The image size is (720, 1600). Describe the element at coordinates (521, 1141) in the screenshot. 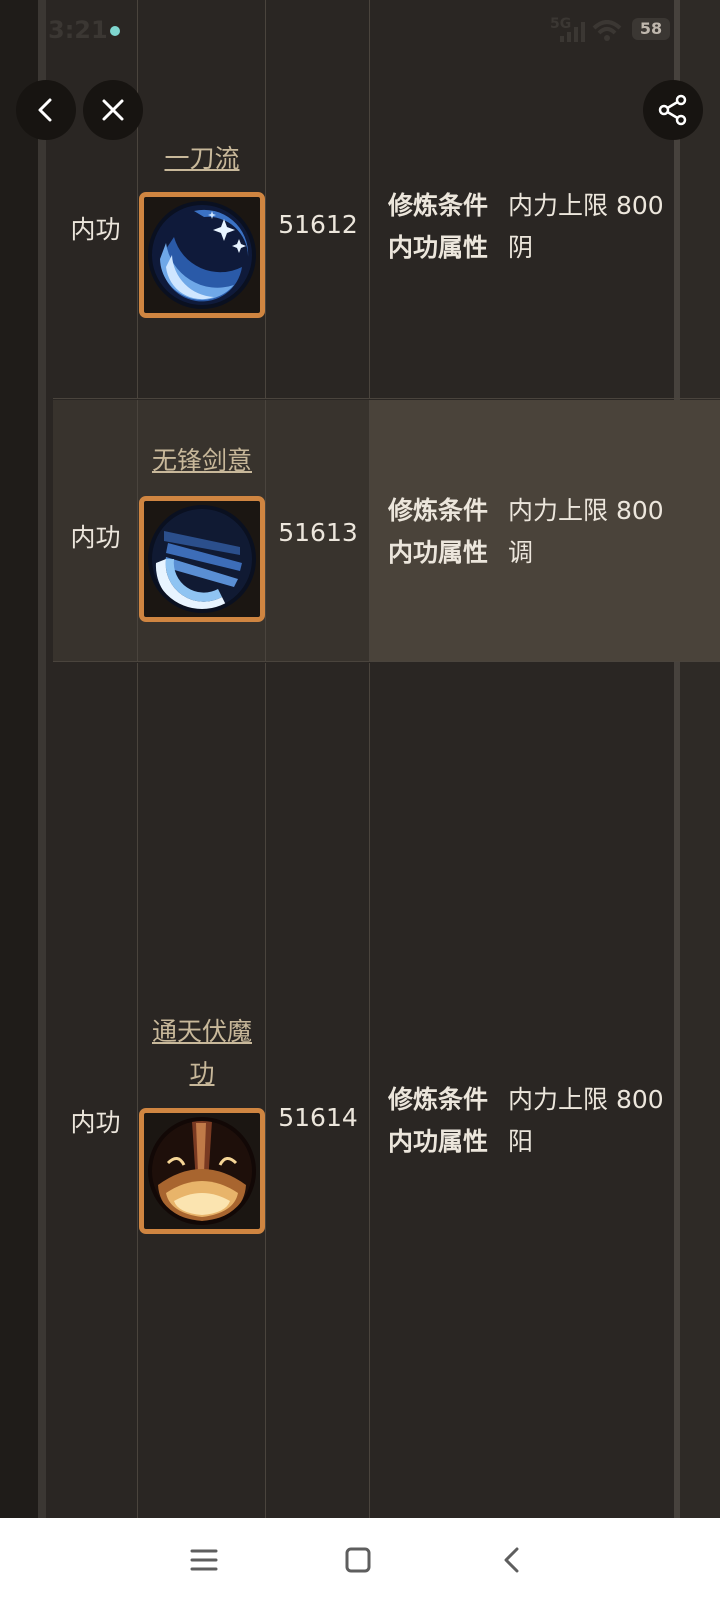

I see `attr-value: 阳` at that location.